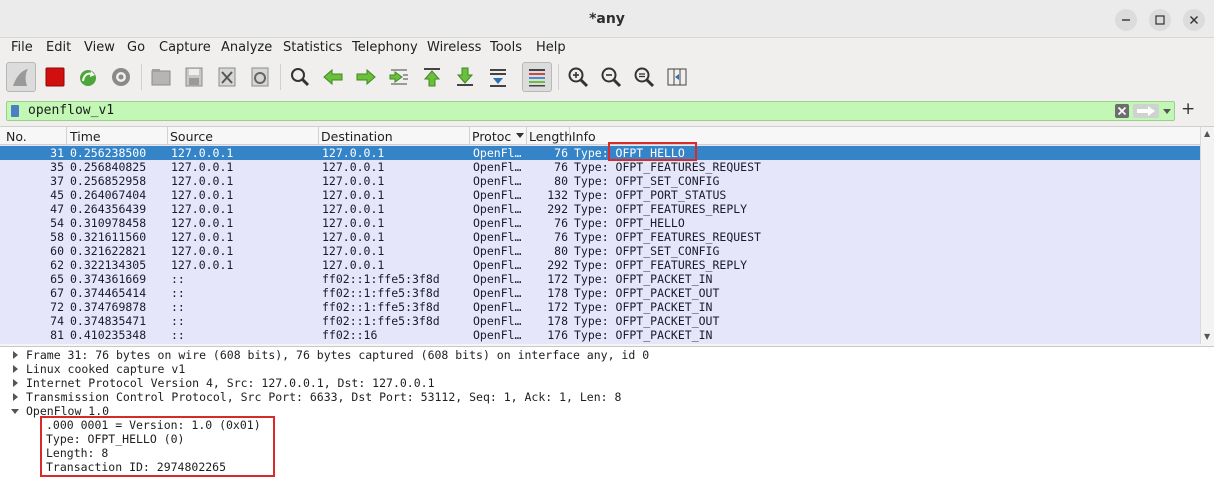  What do you see at coordinates (71, 110) in the screenshot?
I see `display-filter-text: openflow_v1` at bounding box center [71, 110].